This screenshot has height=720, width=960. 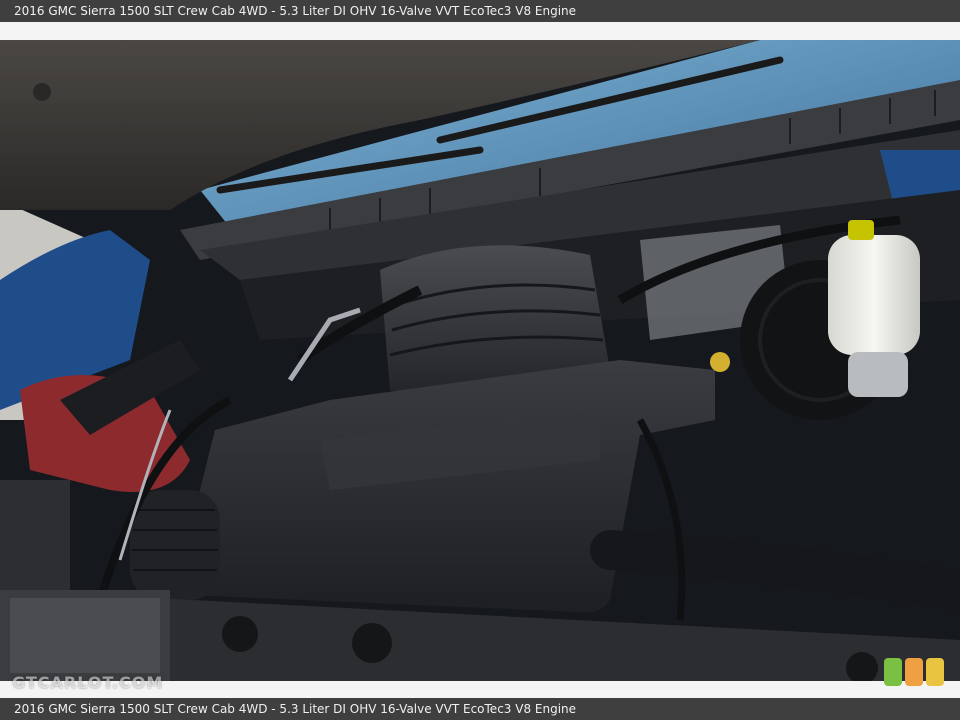 I want to click on support-hole-left, so click(x=240, y=634).